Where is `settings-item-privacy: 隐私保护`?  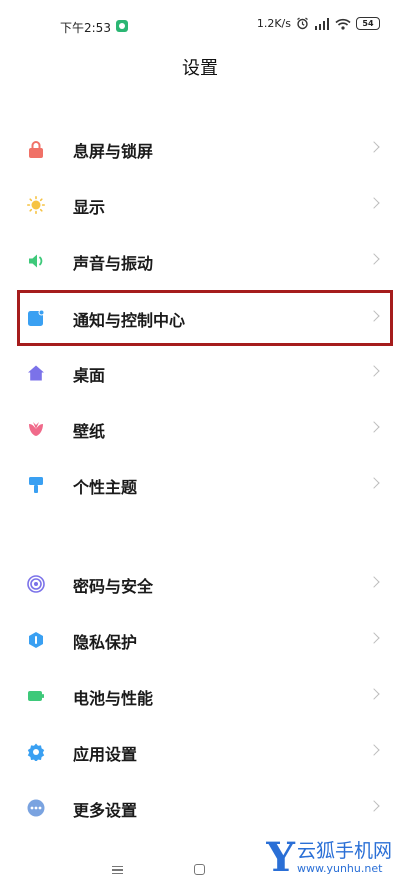 settings-item-privacy: 隐私保护 is located at coordinates (200, 640).